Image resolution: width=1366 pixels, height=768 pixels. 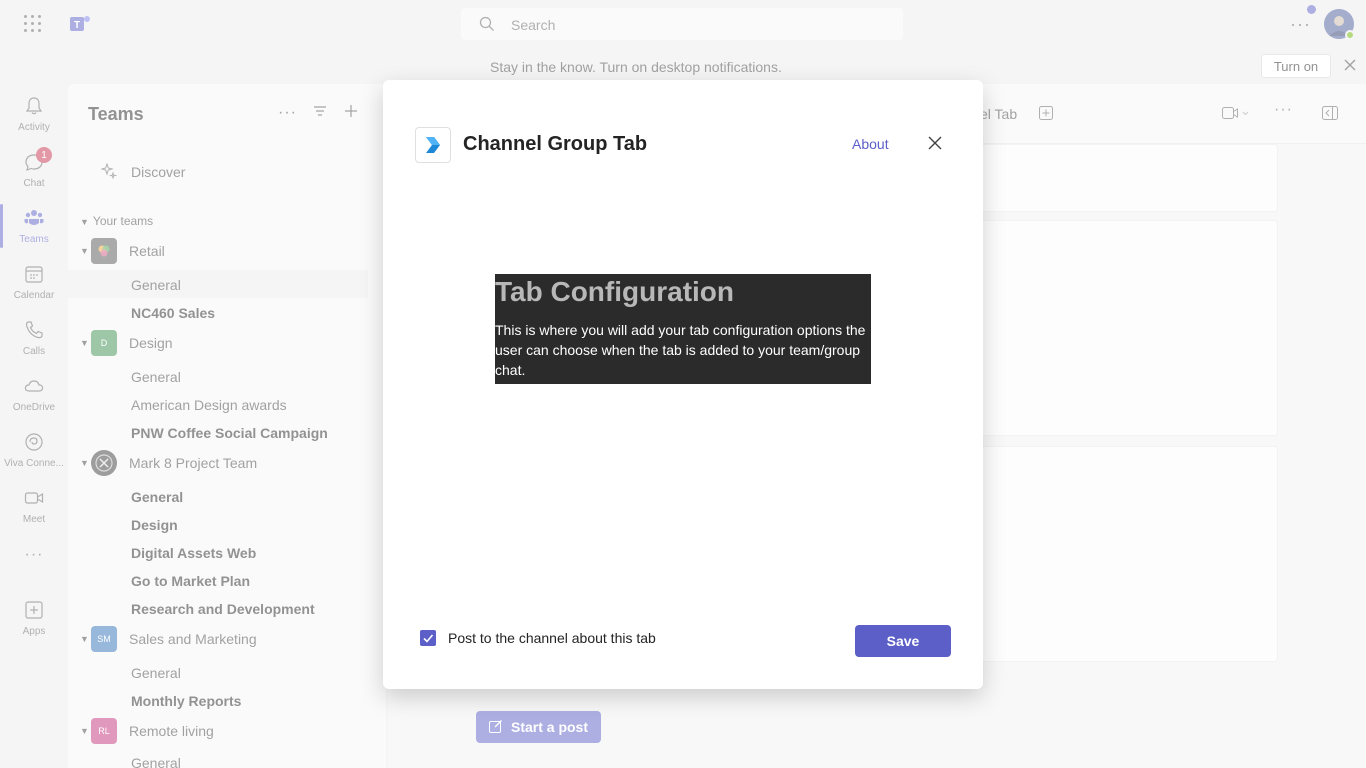 What do you see at coordinates (903, 641) in the screenshot?
I see `save-button: Save` at bounding box center [903, 641].